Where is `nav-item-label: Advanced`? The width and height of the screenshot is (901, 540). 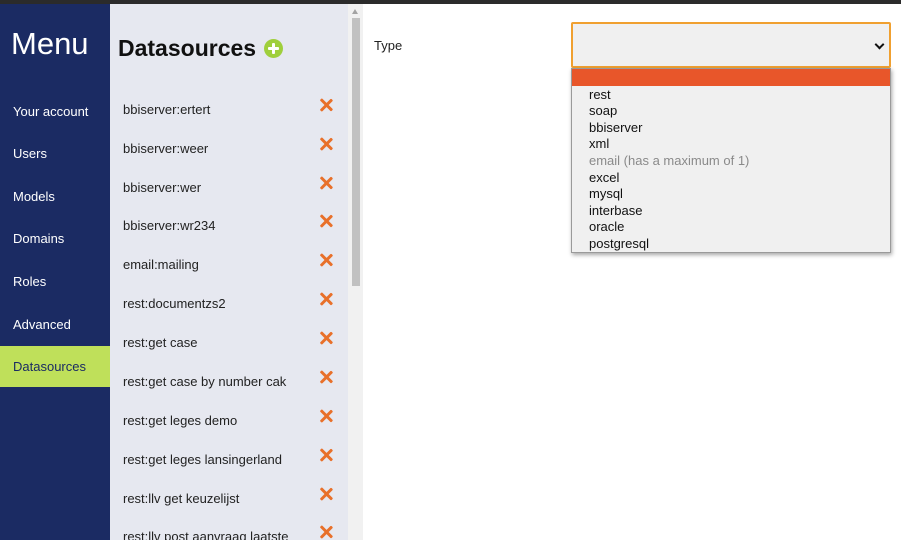 nav-item-label: Advanced is located at coordinates (42, 324).